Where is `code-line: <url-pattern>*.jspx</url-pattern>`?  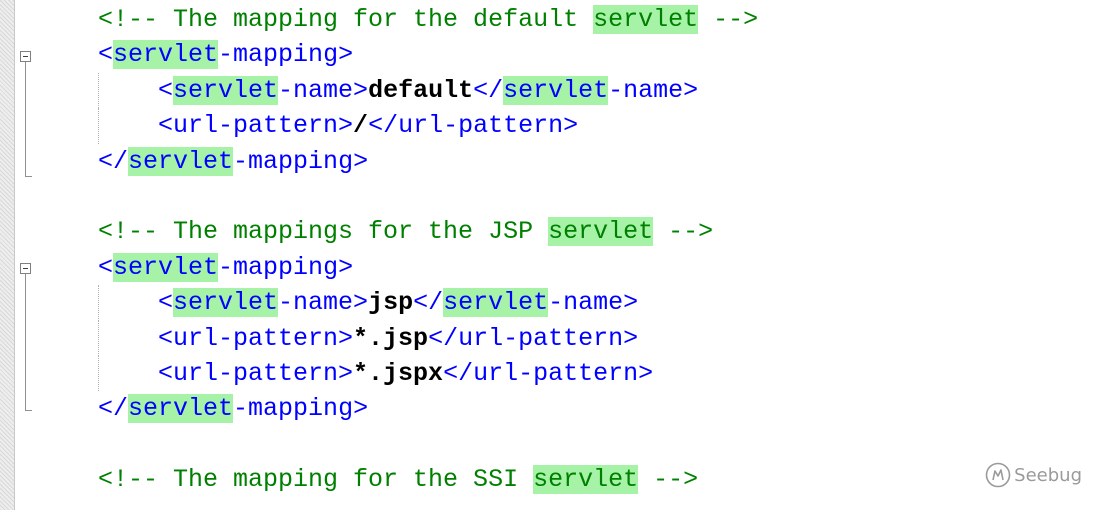 code-line: <url-pattern>*.jspx</url-pattern> is located at coordinates (428, 373).